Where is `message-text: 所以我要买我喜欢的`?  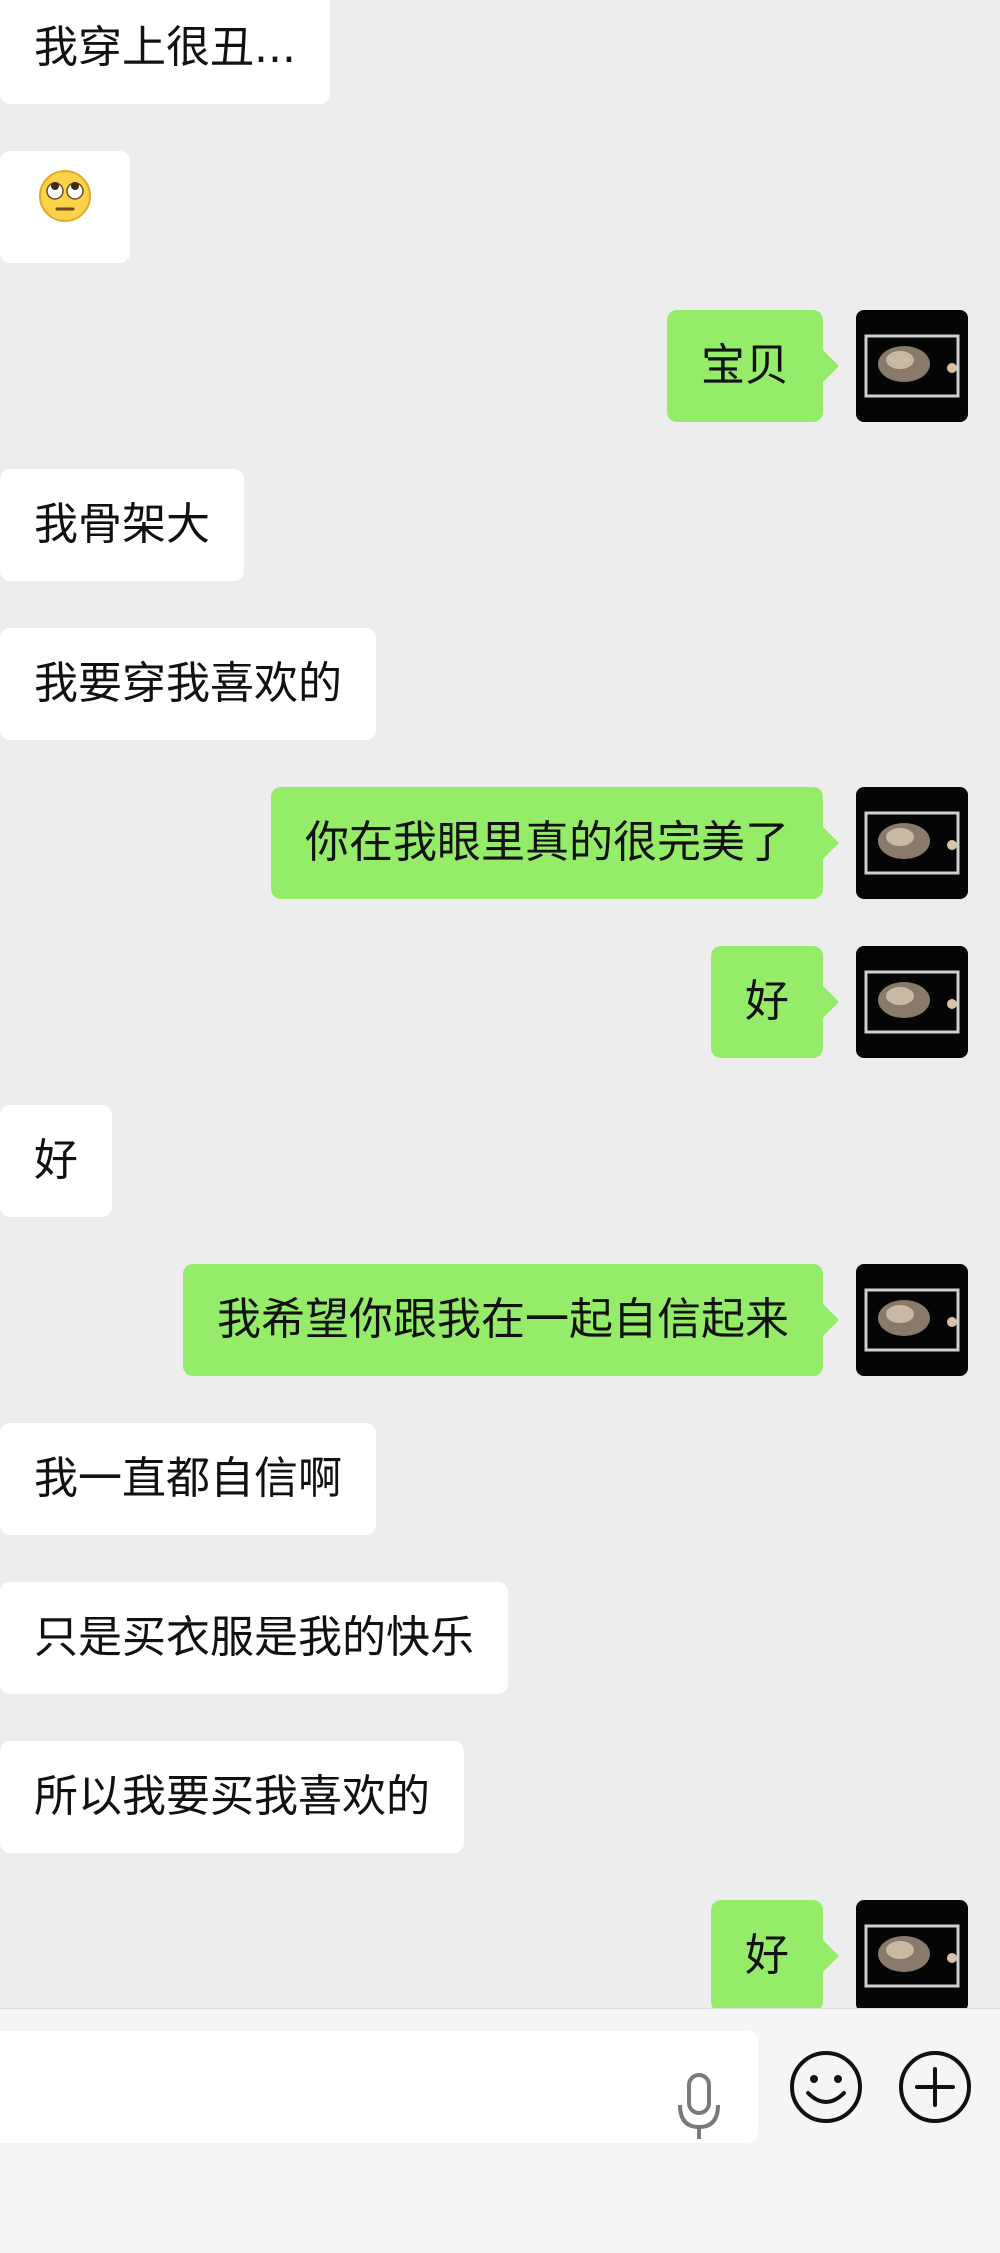
message-text: 所以我要买我喜欢的 is located at coordinates (232, 1796).